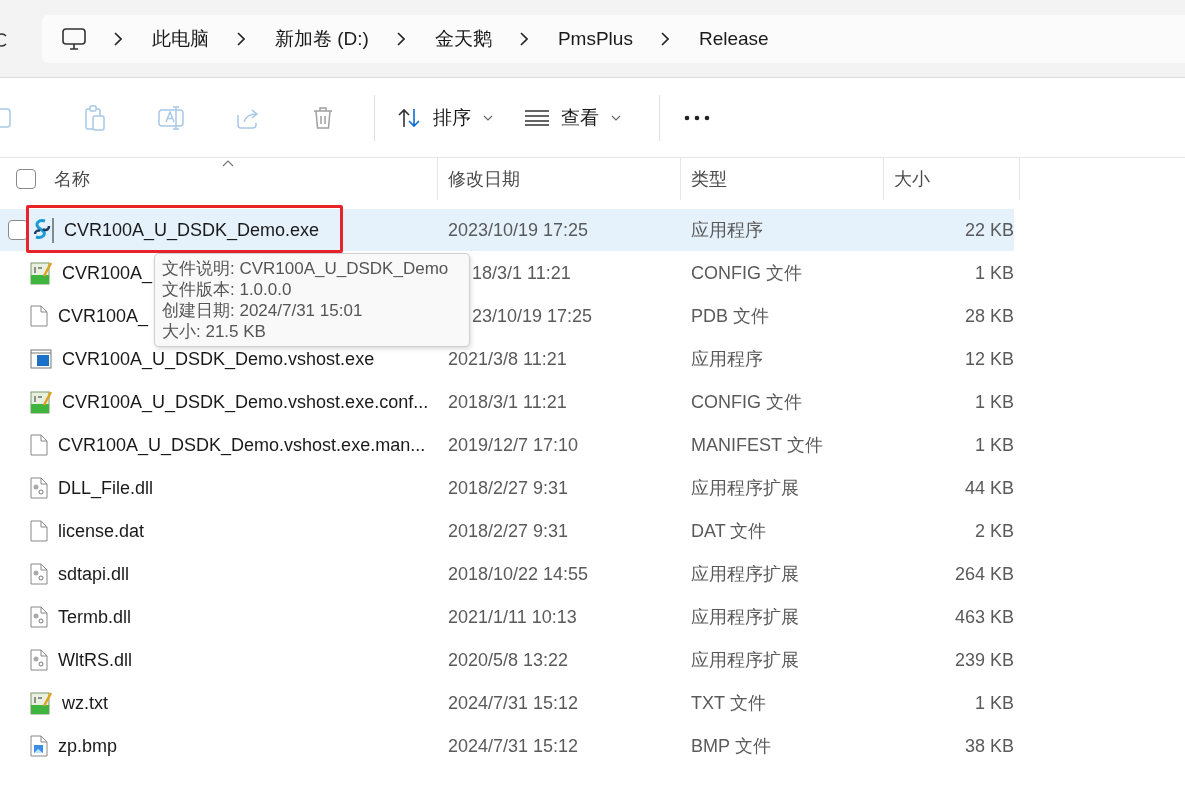  I want to click on breadcrumb-item: 此电脑, so click(165, 38).